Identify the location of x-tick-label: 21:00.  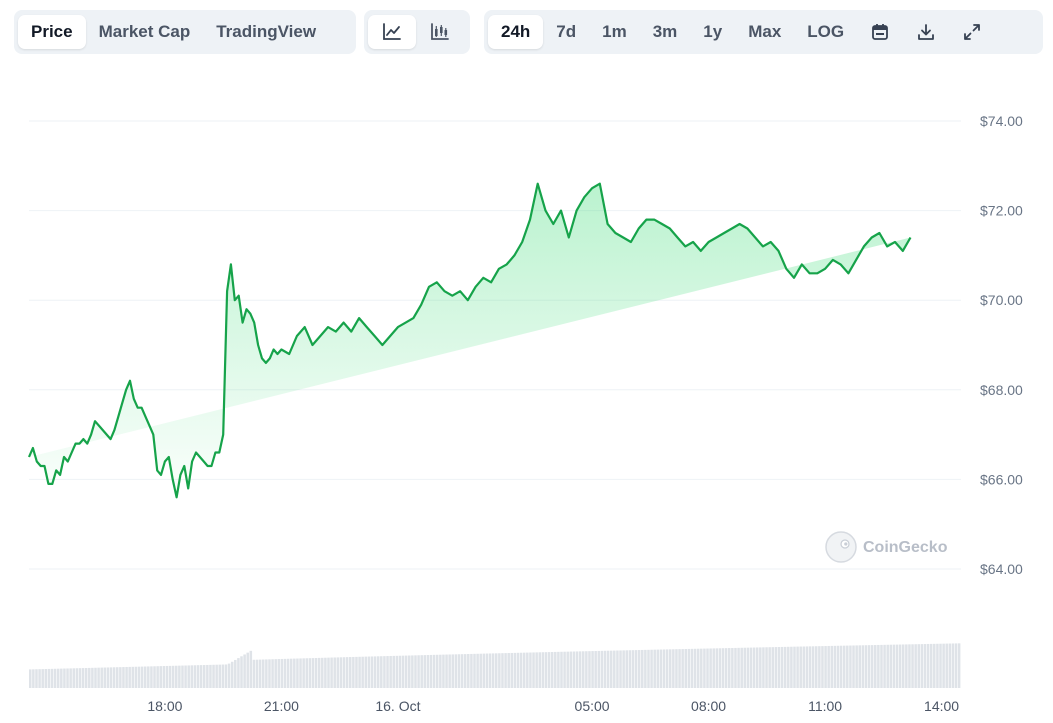
(281, 706).